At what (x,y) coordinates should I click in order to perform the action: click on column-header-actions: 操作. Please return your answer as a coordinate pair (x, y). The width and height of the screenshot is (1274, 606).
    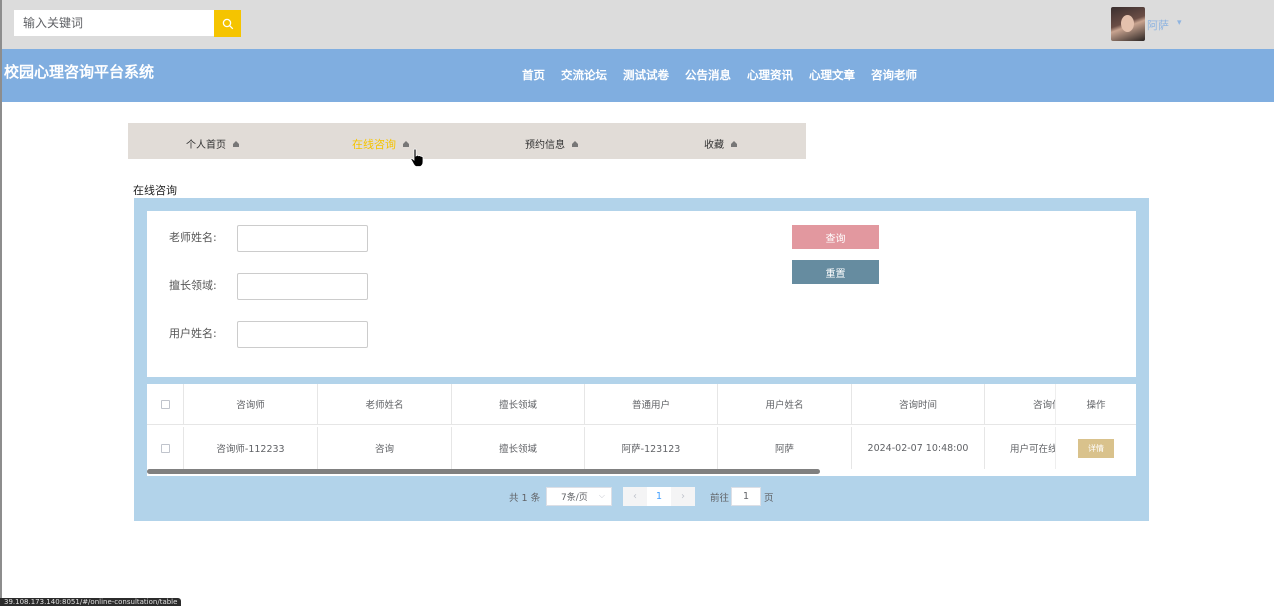
    Looking at the image, I should click on (1095, 404).